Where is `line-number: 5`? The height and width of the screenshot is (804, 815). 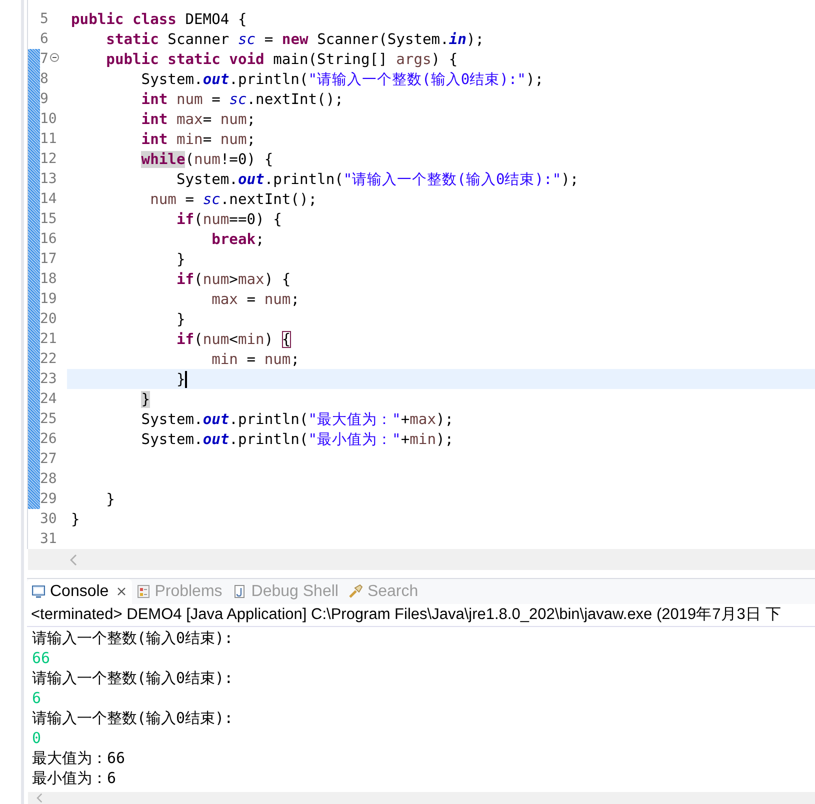
line-number: 5 is located at coordinates (44, 19).